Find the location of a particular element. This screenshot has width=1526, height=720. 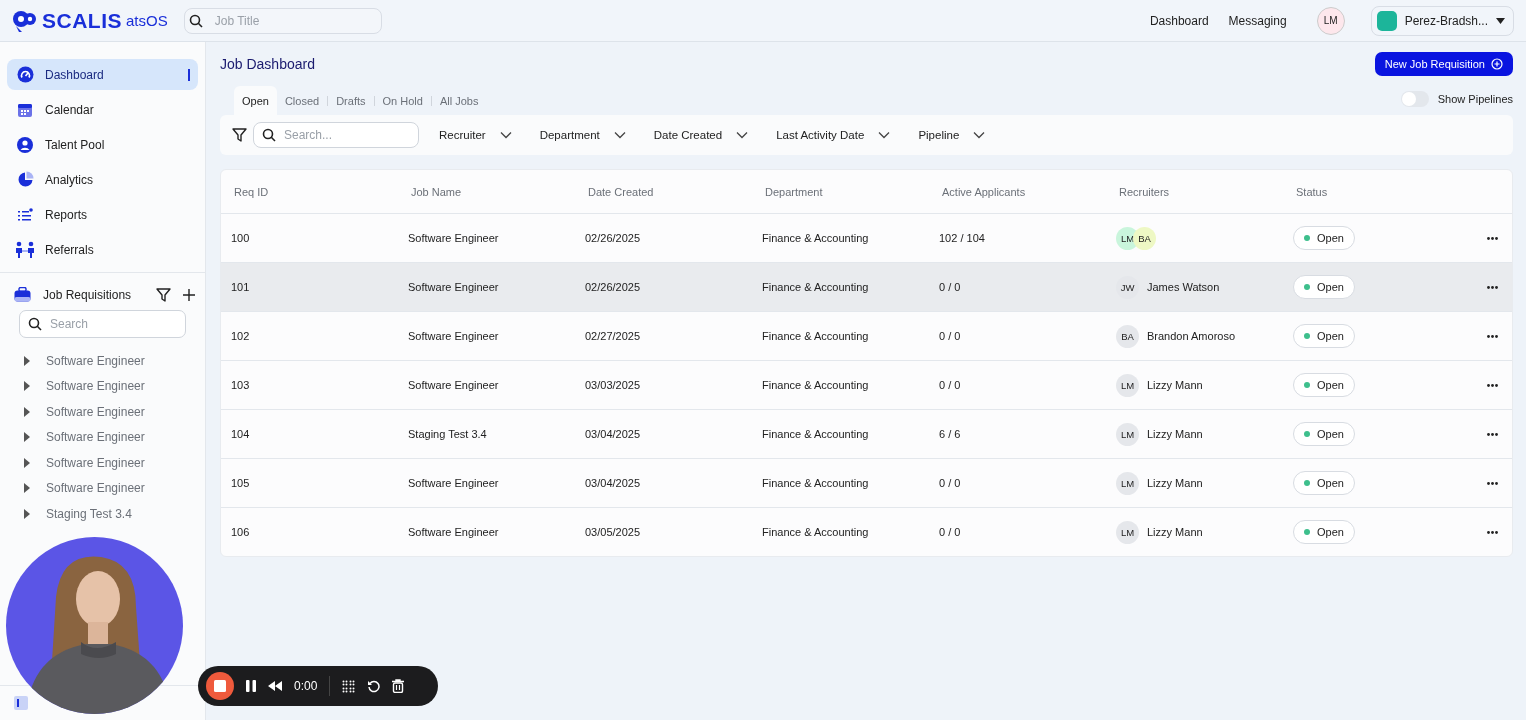

person-icon is located at coordinates (25, 144).